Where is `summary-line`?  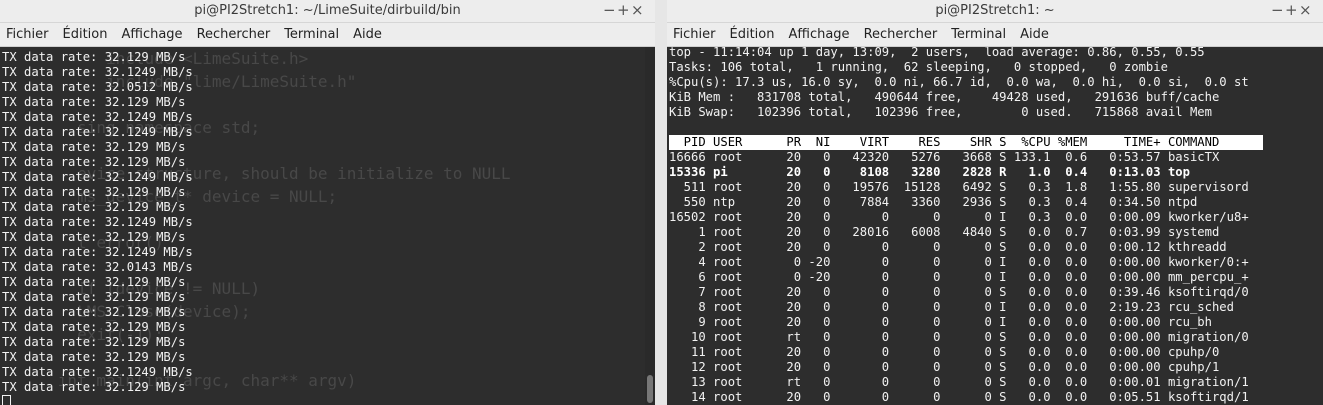
summary-line is located at coordinates (966, 127).